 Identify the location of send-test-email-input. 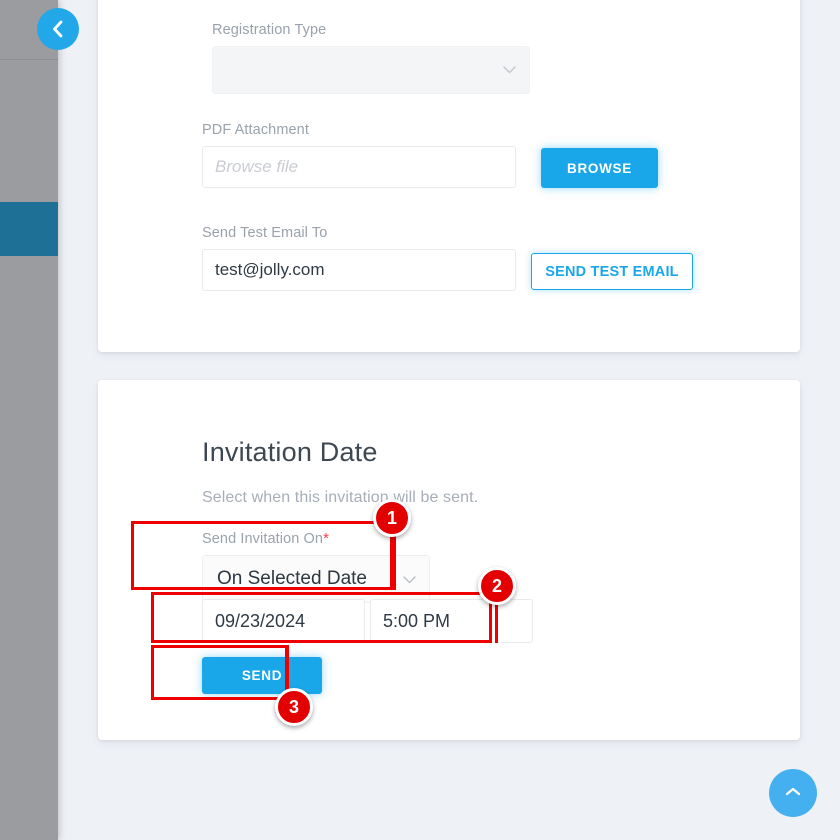
(359, 270).